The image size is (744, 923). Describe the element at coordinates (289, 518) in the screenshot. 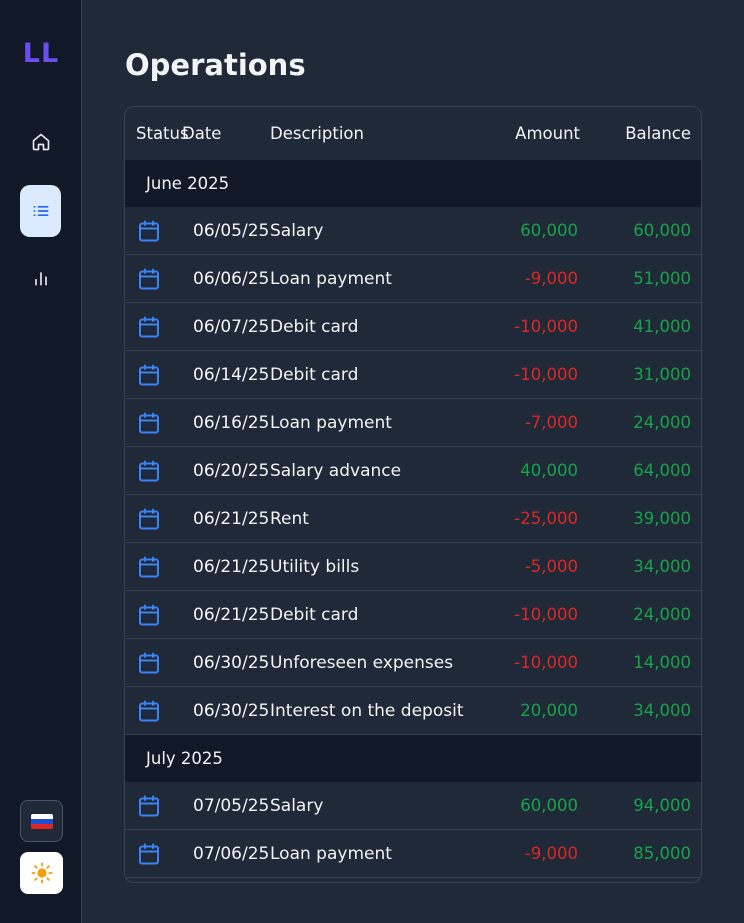

I see `description-cell: Rent` at that location.